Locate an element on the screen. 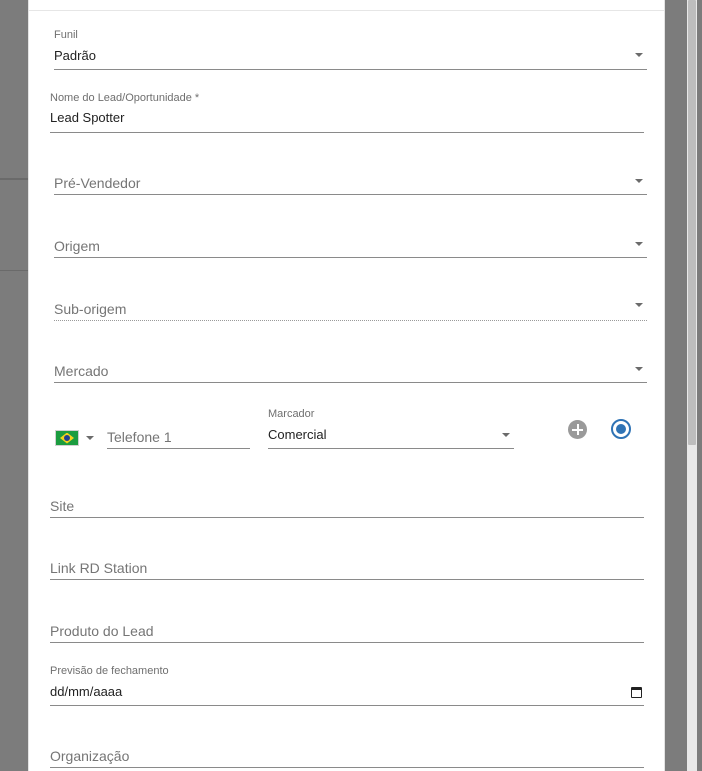 The width and height of the screenshot is (702, 771). organizacao-underline is located at coordinates (347, 767).